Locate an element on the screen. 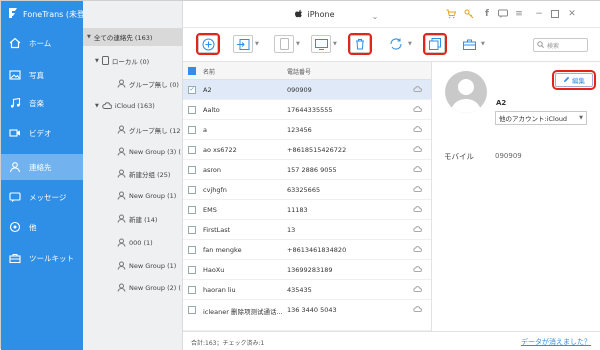 The image size is (600, 350). collapse-triangle-icon: ▼ is located at coordinates (89, 37).